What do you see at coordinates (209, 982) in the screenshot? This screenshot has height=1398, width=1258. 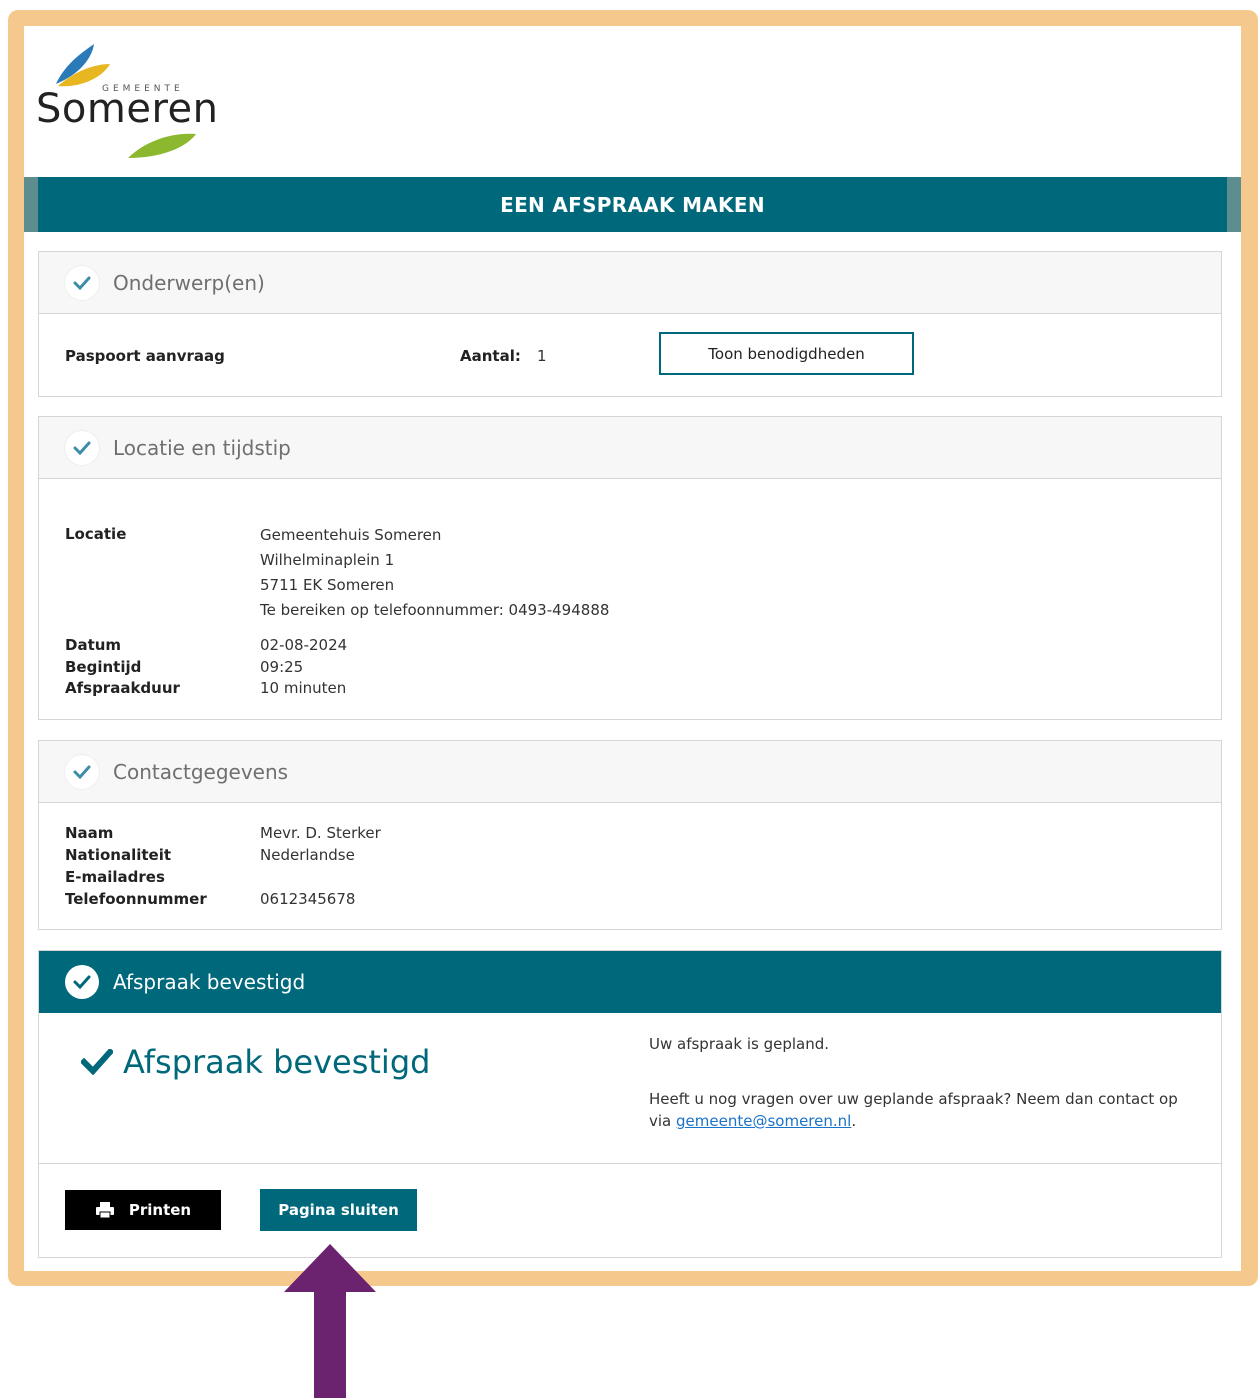 I see `confirmation-title: Afspraak bevestigd` at bounding box center [209, 982].